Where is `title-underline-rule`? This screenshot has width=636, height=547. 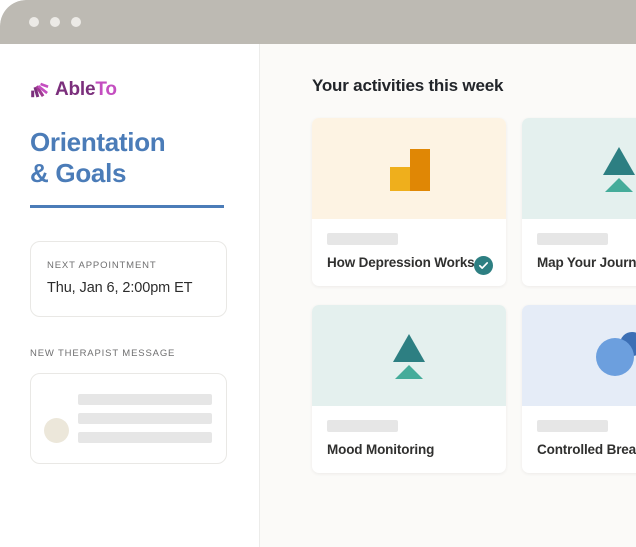
title-underline-rule is located at coordinates (127, 207).